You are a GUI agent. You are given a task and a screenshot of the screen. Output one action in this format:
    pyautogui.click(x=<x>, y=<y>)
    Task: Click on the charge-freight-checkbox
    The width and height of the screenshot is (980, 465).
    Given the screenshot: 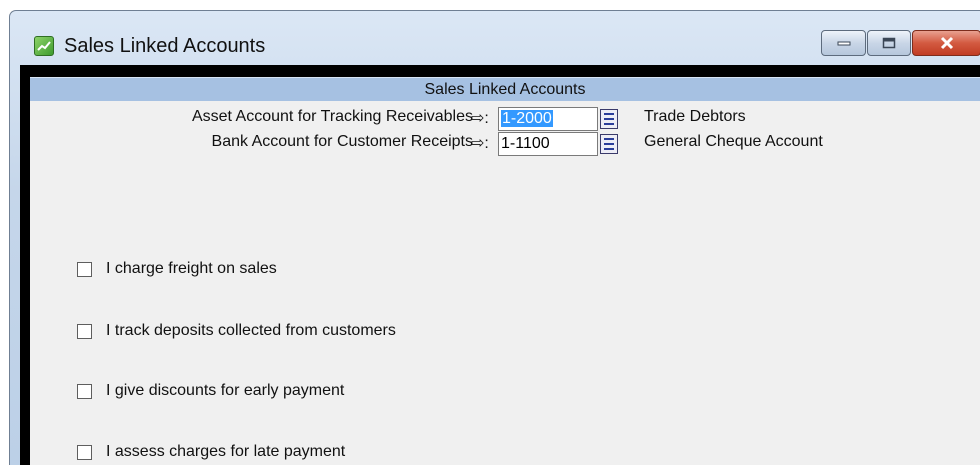 What is the action you would take?
    pyautogui.click(x=84, y=269)
    